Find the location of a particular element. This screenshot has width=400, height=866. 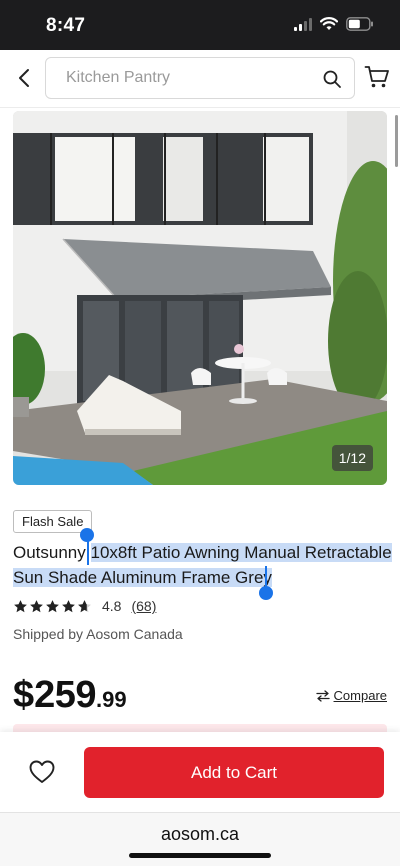

price: $ 259 .99 is located at coordinates (70, 695).